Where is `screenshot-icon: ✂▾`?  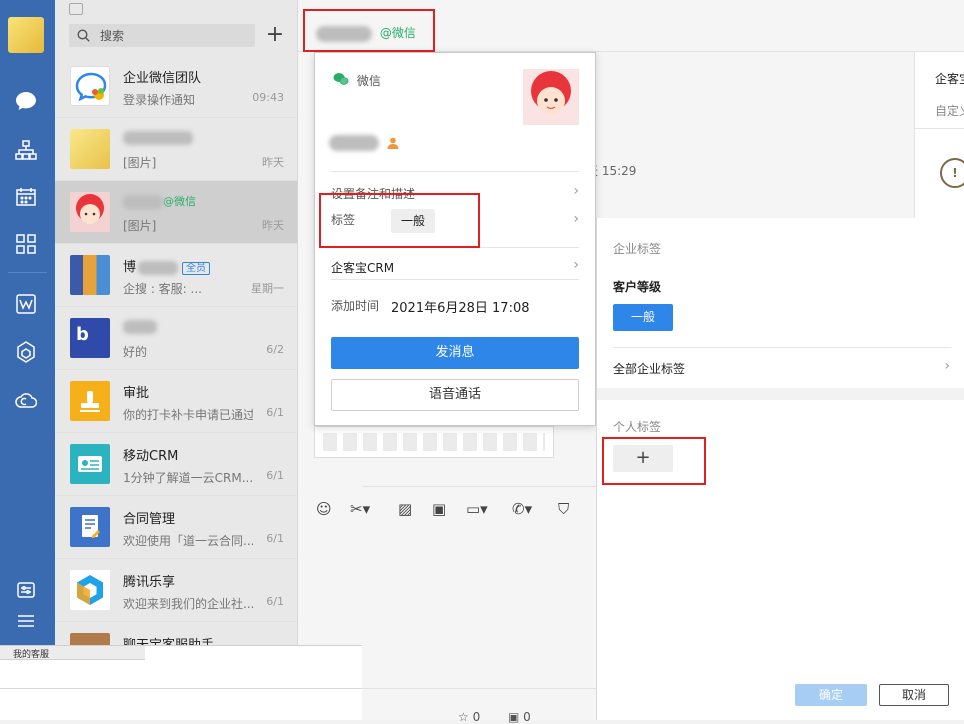 screenshot-icon: ✂▾ is located at coordinates (360, 509).